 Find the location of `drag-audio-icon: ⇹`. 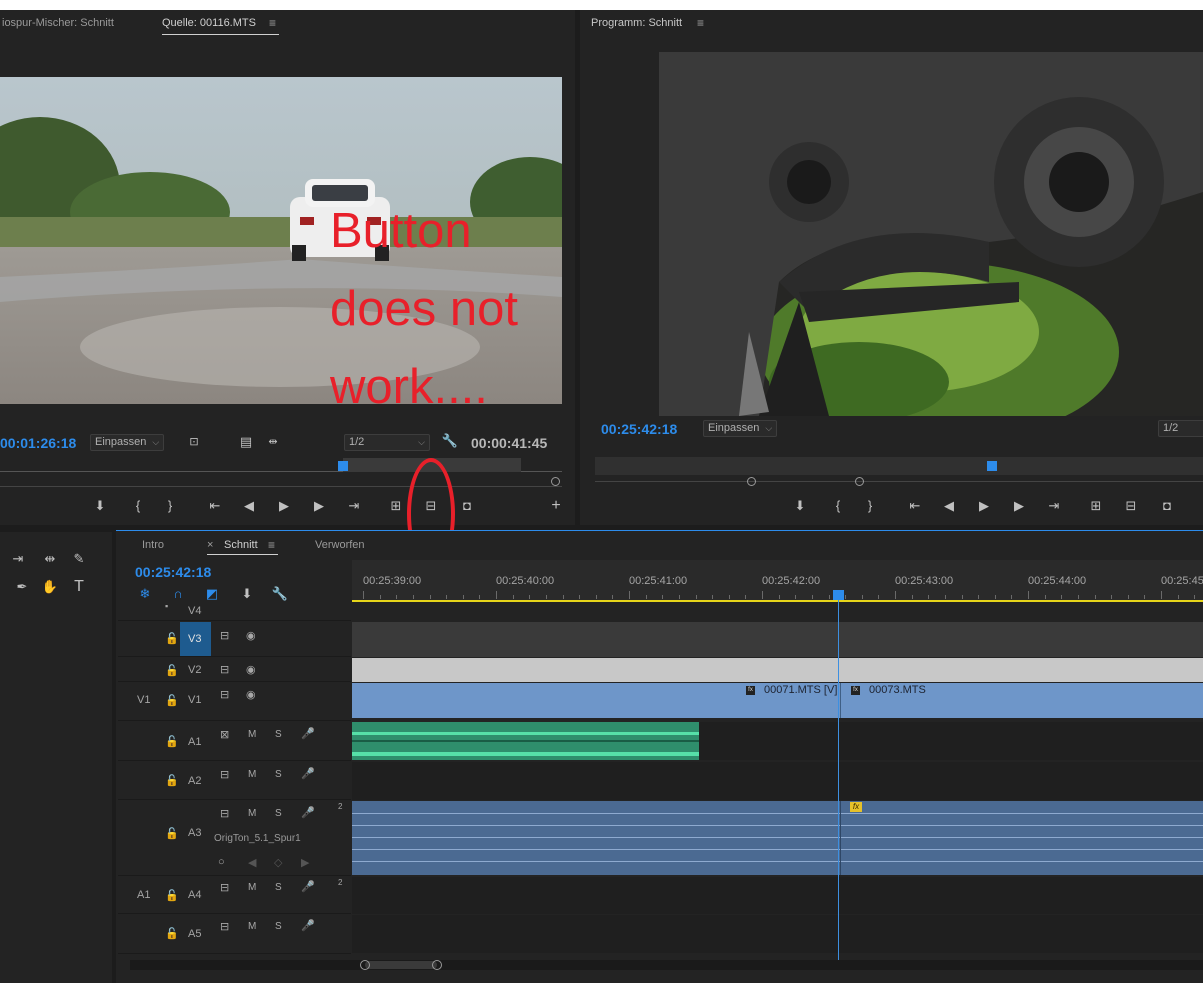

drag-audio-icon: ⇹ is located at coordinates (273, 442).